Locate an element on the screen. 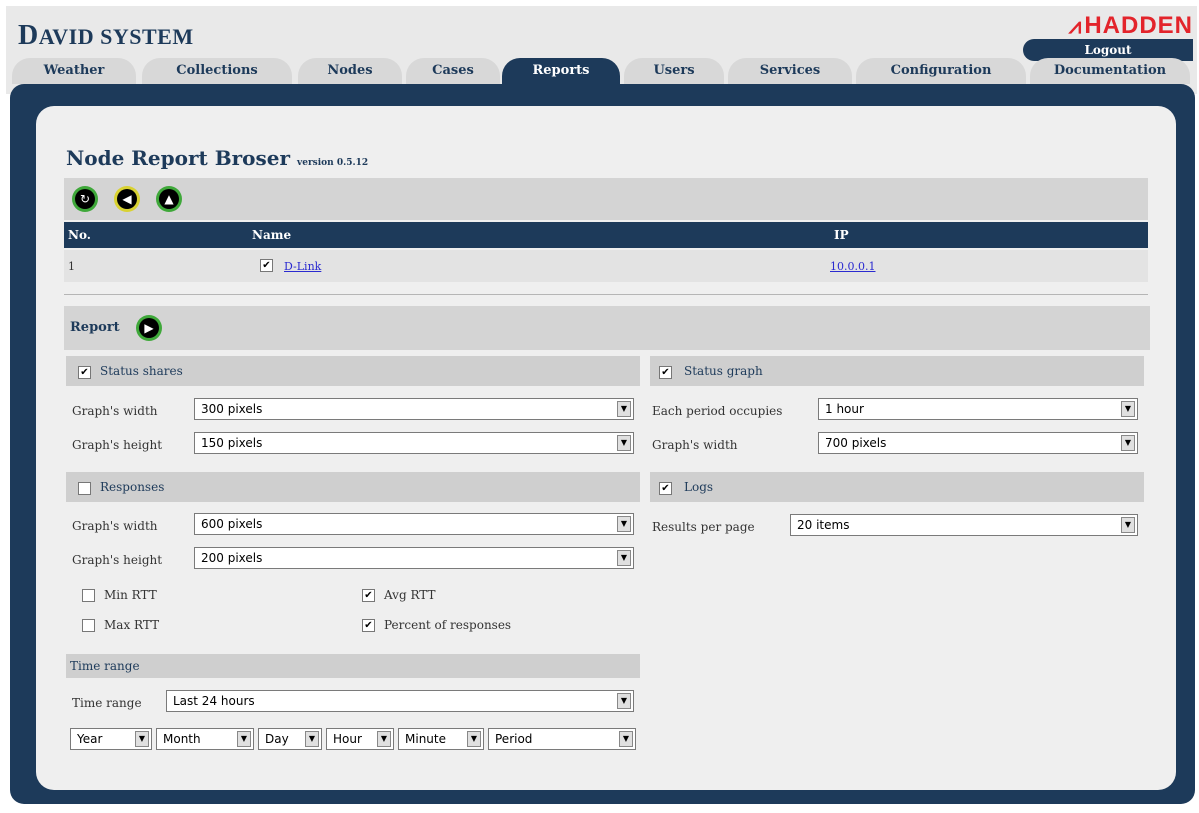 This screenshot has width=1199, height=813. table-header: No. Name IP is located at coordinates (606, 235).